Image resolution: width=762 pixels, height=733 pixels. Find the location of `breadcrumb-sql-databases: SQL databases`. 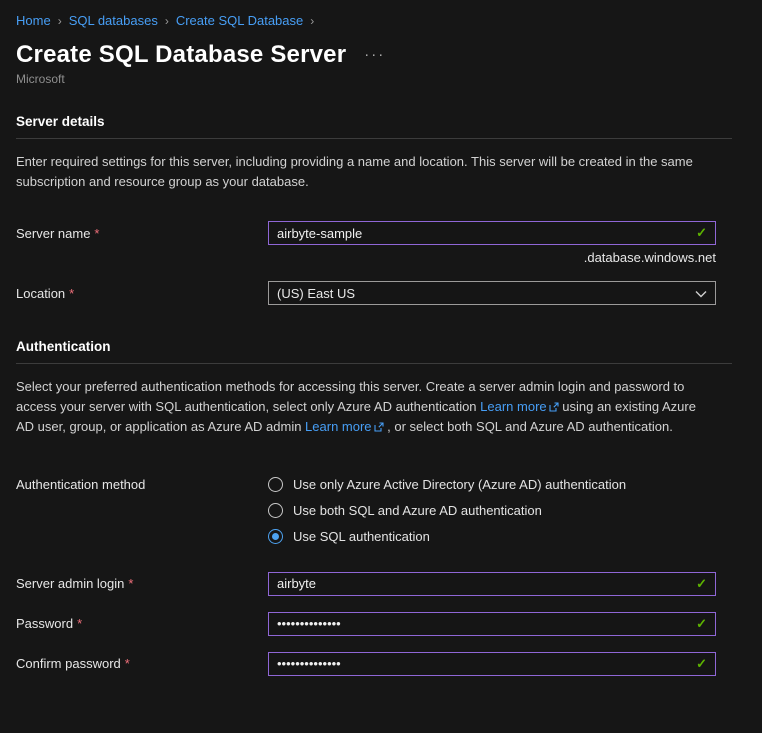

breadcrumb-sql-databases: SQL databases is located at coordinates (113, 20).